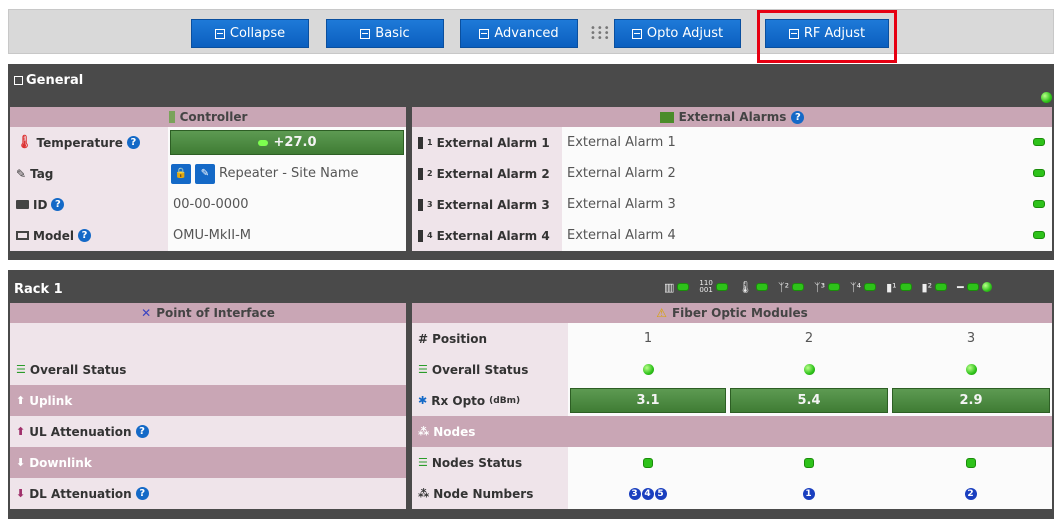 The image size is (1054, 519). I want to click on rx-opto-value: 5.4, so click(809, 400).